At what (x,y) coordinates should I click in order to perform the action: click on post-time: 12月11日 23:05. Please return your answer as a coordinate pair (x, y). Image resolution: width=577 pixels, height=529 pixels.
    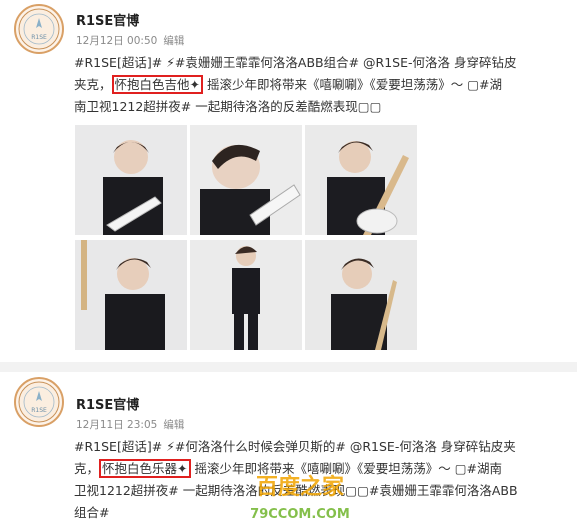
    Looking at the image, I should click on (116, 425).